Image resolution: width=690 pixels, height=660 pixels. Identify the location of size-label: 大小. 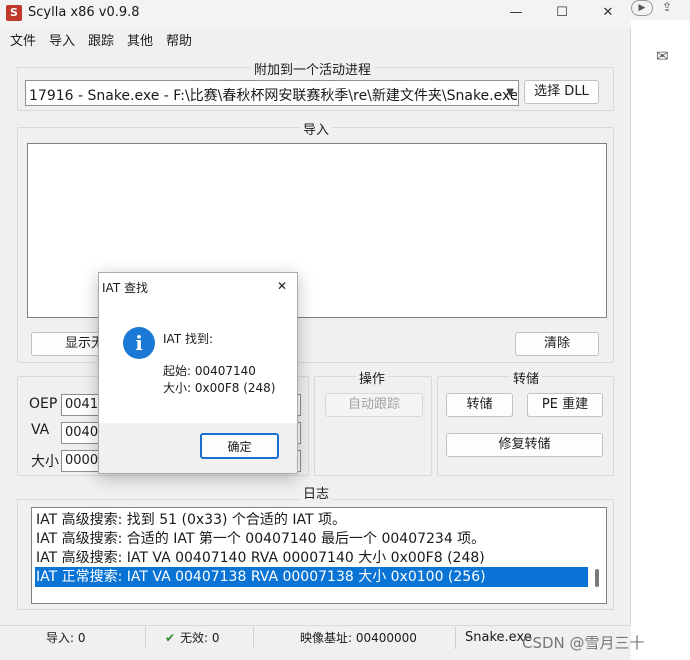
(45, 462).